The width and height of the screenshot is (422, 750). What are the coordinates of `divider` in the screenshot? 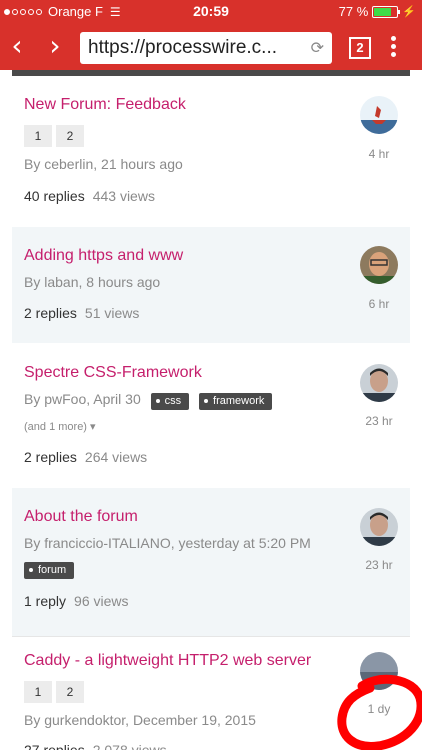 It's located at (211, 636).